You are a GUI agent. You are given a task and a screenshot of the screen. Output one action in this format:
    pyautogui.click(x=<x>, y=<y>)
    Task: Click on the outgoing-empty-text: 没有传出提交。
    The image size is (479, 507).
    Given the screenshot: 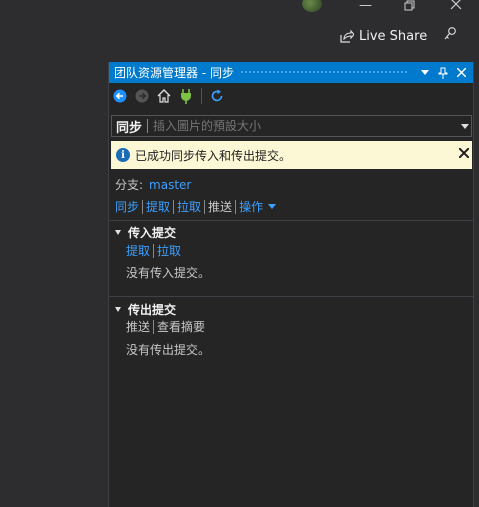 What is the action you would take?
    pyautogui.click(x=168, y=350)
    